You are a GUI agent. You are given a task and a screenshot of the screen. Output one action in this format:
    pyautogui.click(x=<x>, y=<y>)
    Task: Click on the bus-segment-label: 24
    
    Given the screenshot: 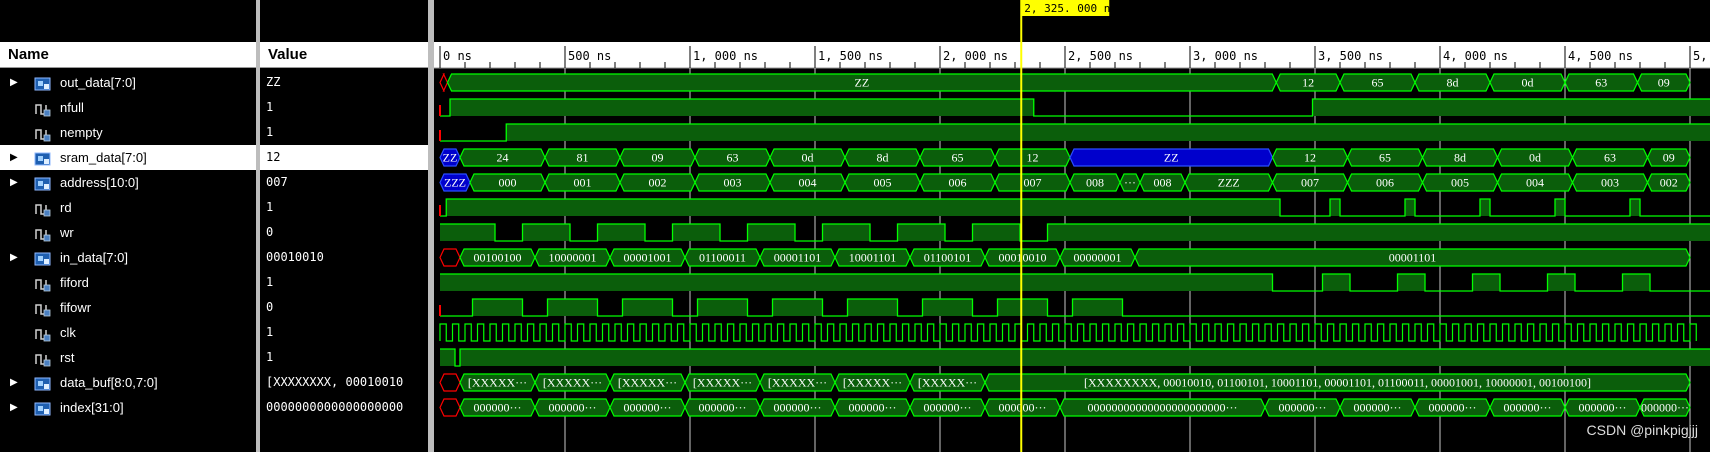 What is the action you would take?
    pyautogui.click(x=503, y=158)
    